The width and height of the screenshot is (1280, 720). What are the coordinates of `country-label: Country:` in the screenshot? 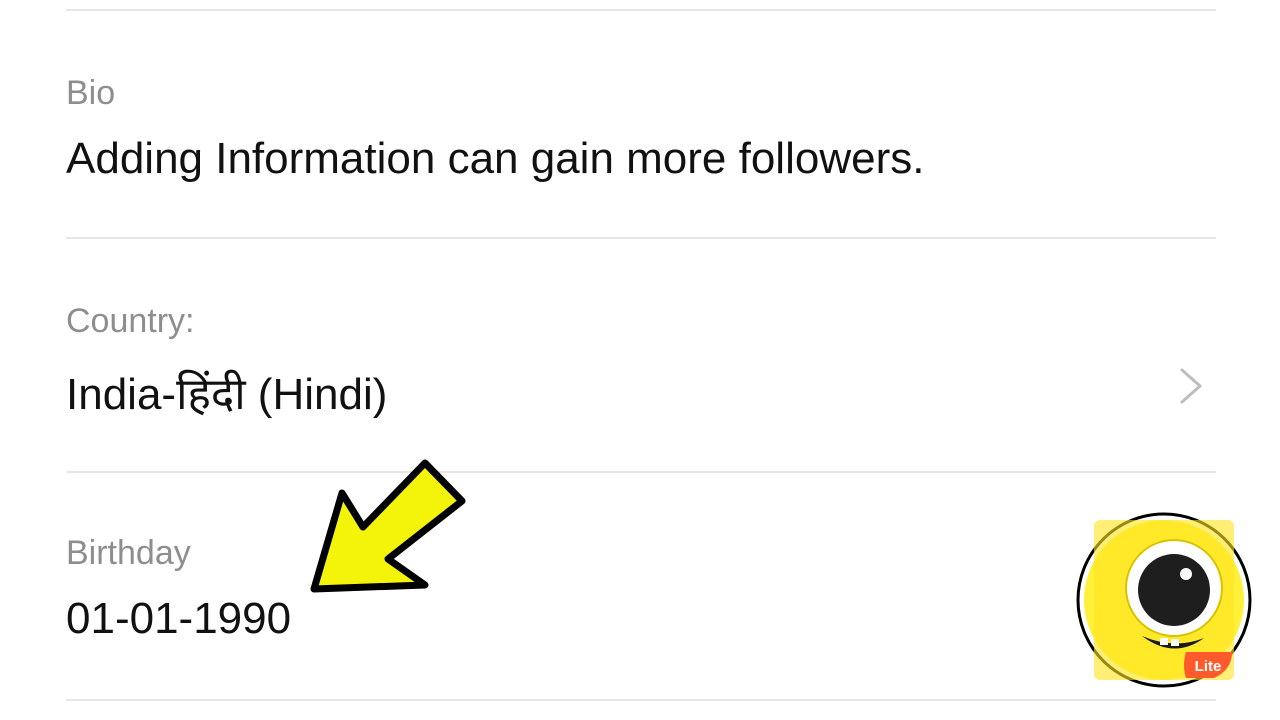 It's located at (130, 321).